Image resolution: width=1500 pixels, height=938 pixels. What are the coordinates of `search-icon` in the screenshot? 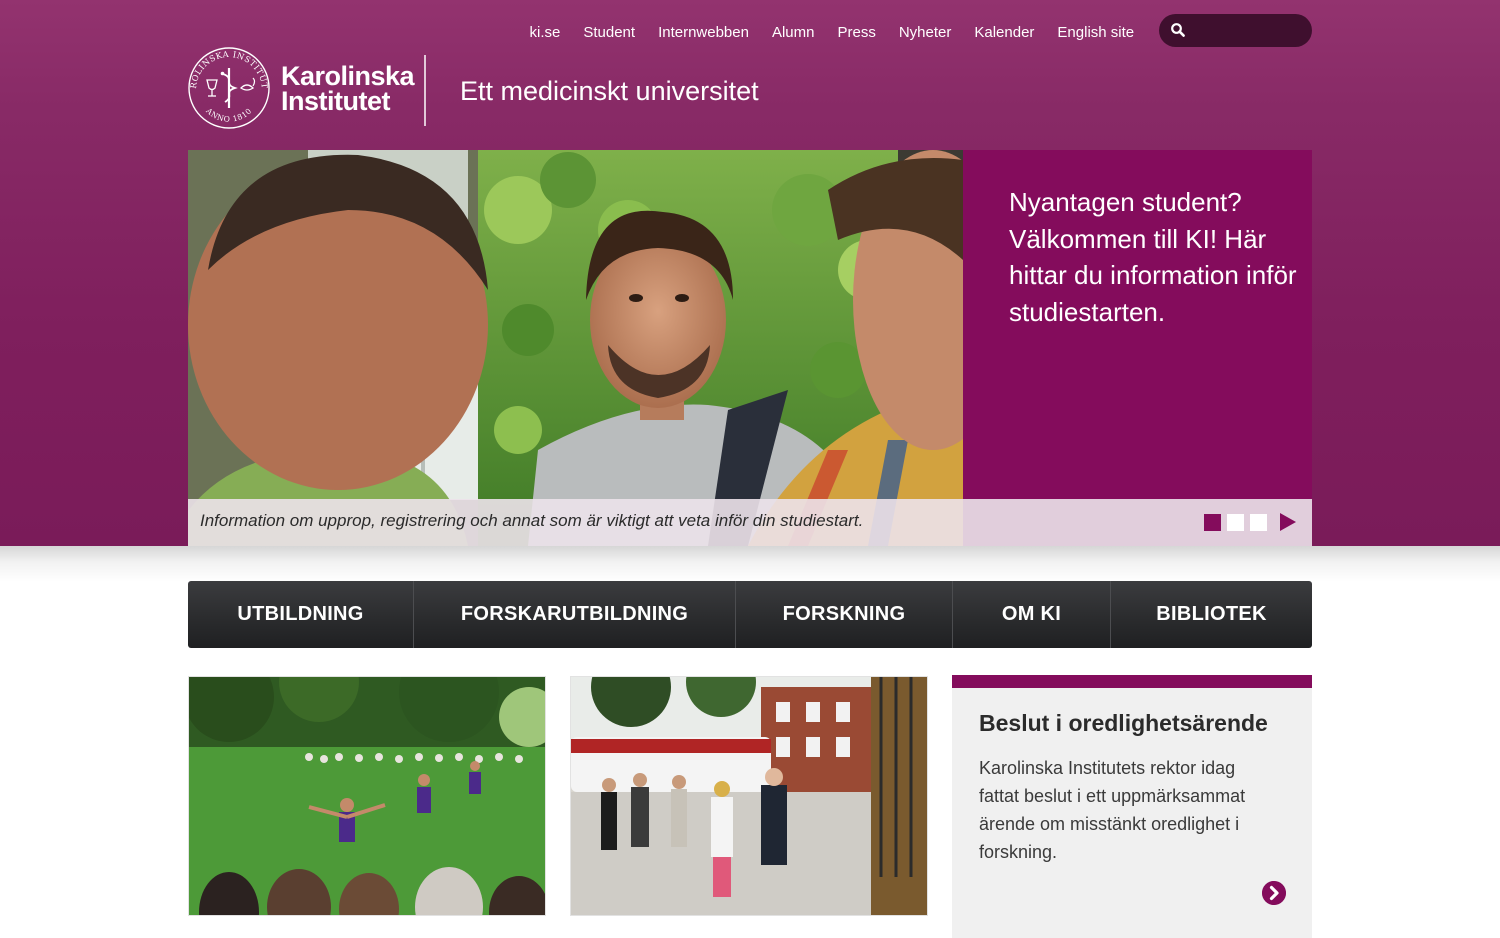 It's located at (1178, 30).